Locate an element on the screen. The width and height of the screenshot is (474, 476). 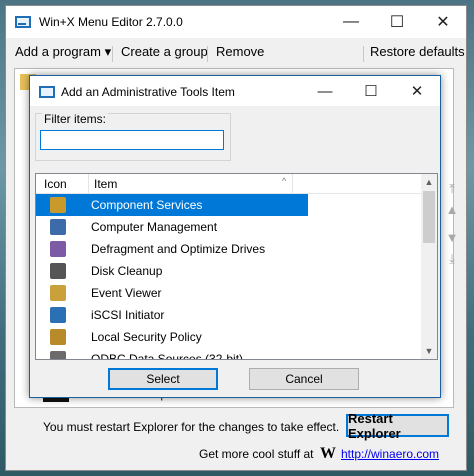
winaero-logo-icon: W is located at coordinates (328, 453).